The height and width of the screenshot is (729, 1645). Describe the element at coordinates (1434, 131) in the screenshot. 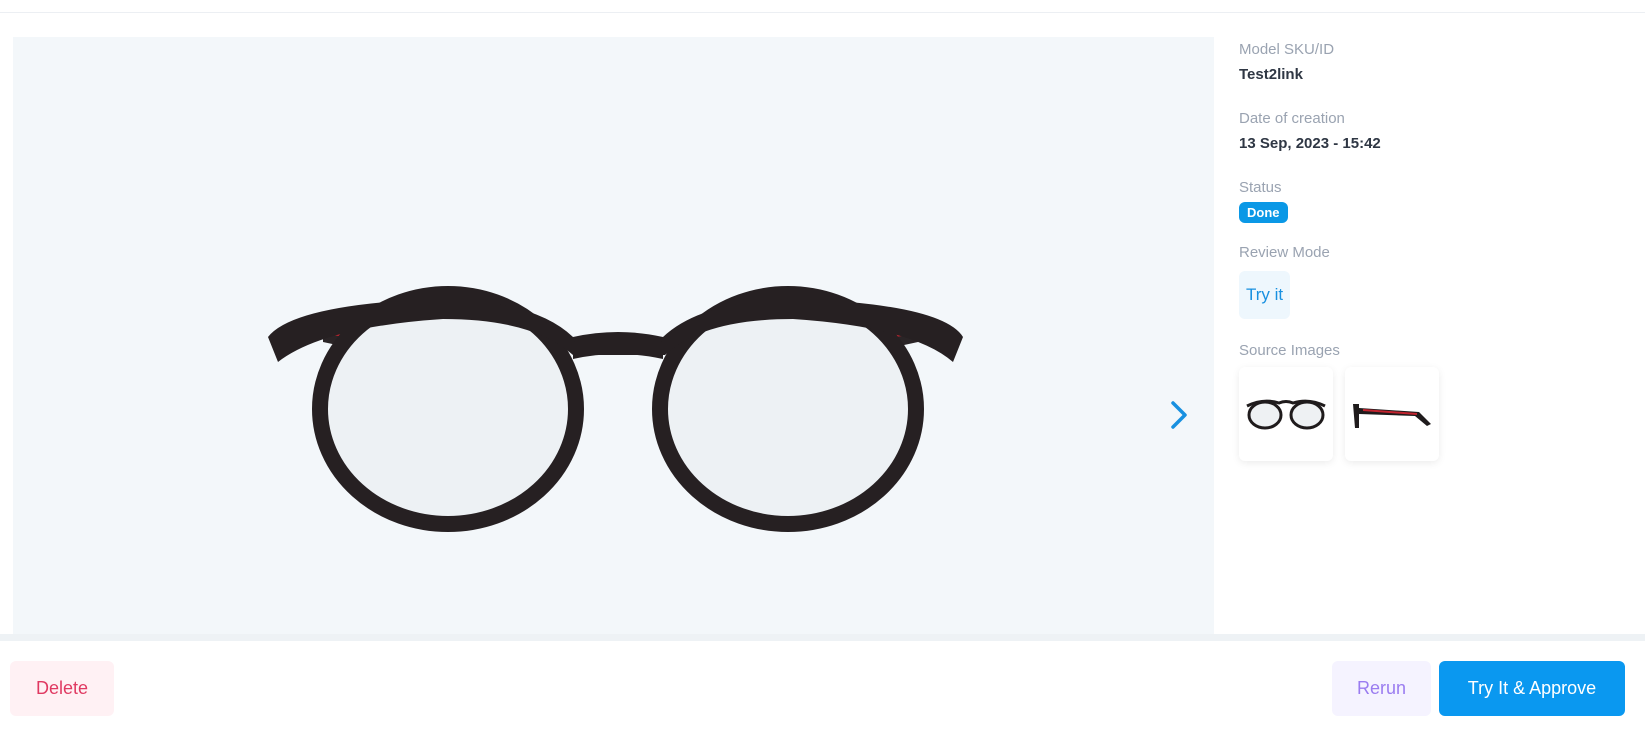

I see `date-field: Date of creation 13 Sep, 2023 - 15:42` at that location.